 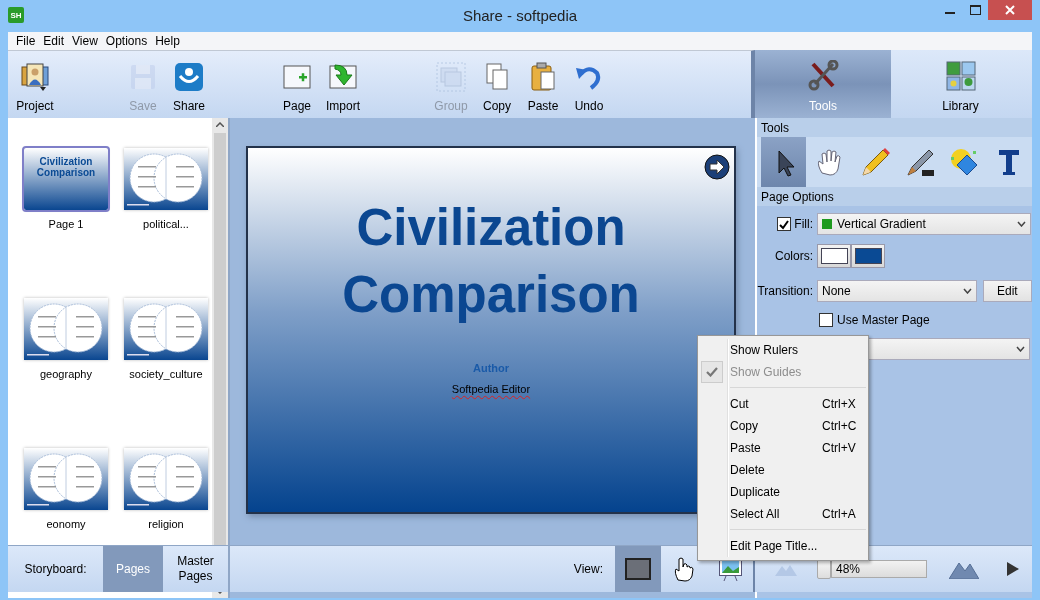 What do you see at coordinates (783, 426) in the screenshot?
I see `context-menu-item: Copy Ctrl+C` at bounding box center [783, 426].